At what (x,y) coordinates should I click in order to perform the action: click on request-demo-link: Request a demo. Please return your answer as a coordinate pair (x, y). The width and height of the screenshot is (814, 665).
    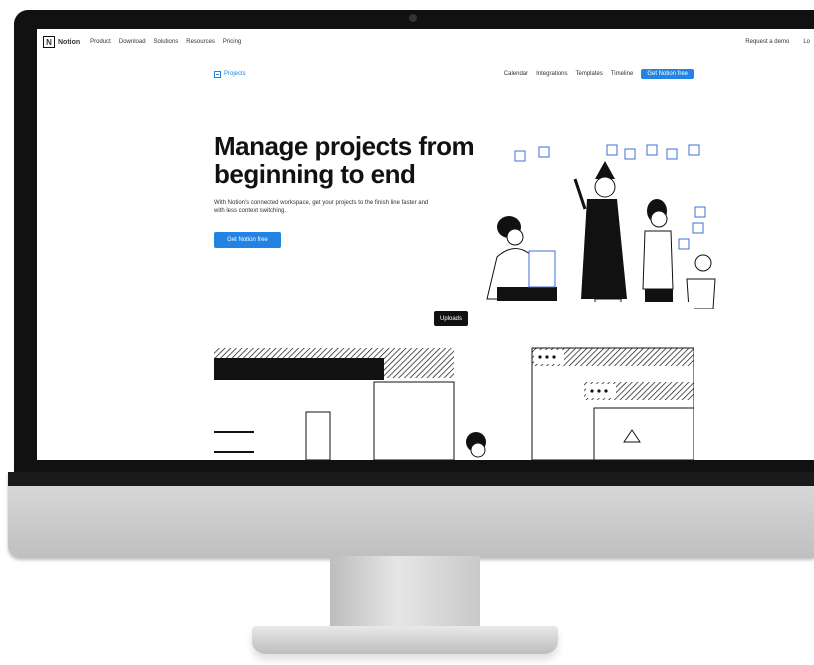
    Looking at the image, I should click on (767, 42).